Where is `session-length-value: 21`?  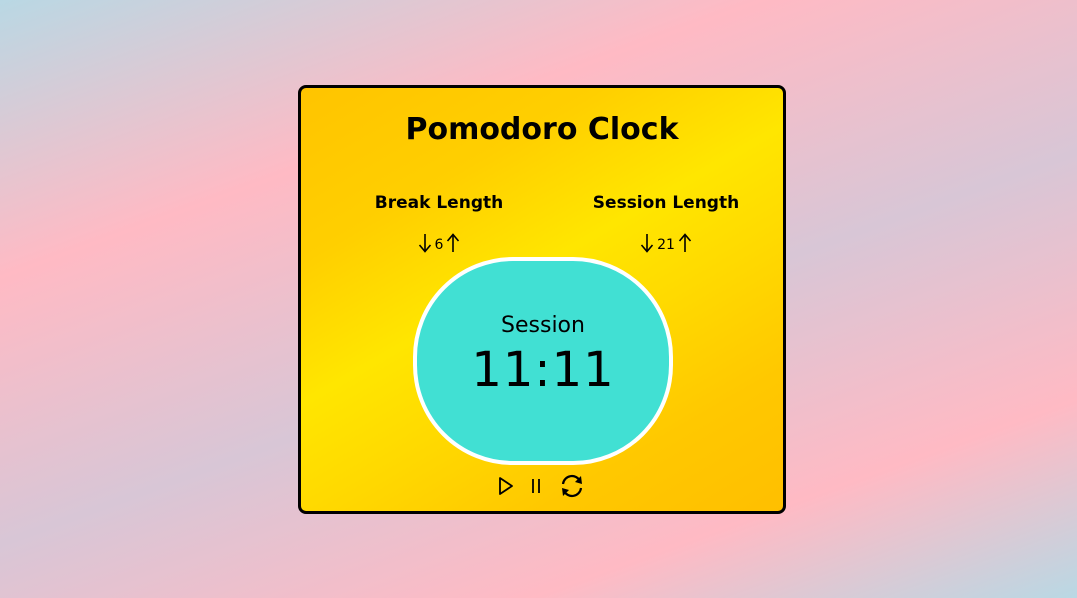 session-length-value: 21 is located at coordinates (666, 244).